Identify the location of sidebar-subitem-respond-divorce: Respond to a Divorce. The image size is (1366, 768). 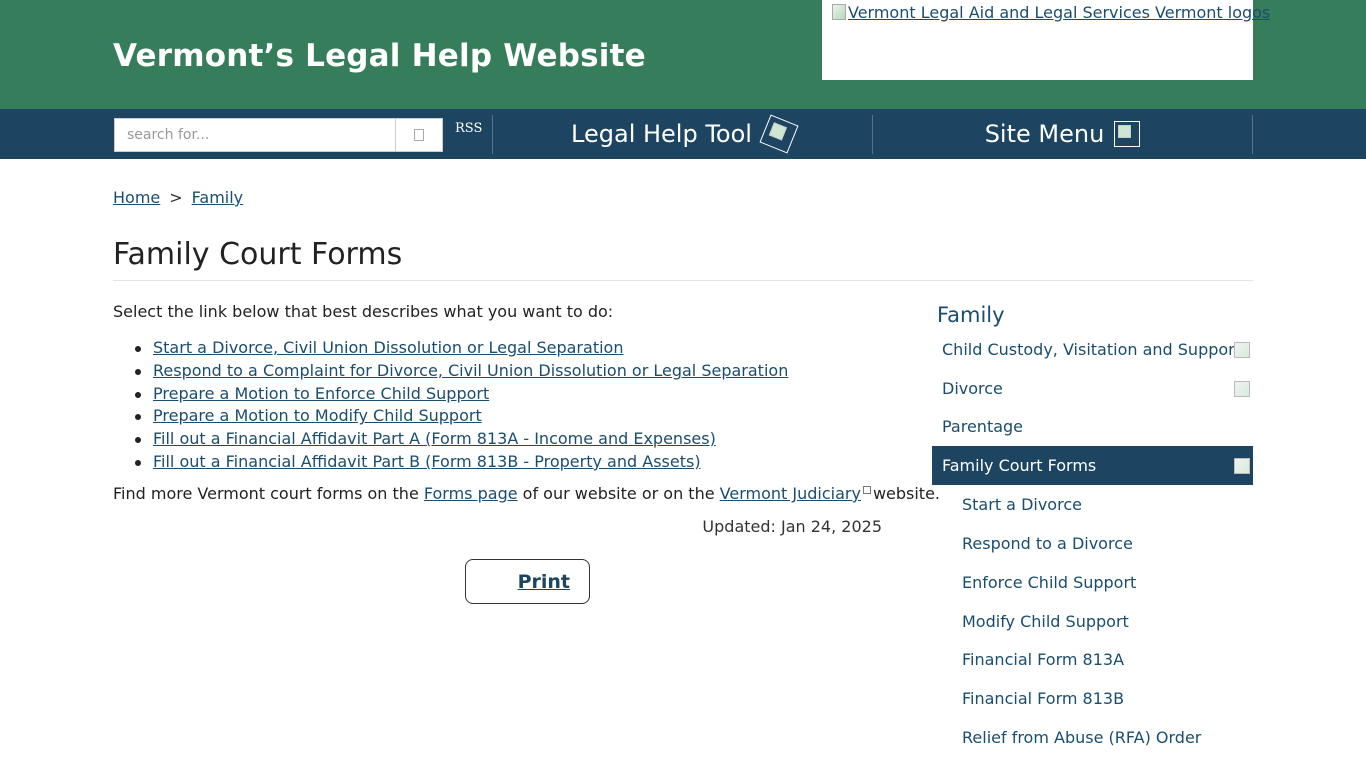
(1092, 543).